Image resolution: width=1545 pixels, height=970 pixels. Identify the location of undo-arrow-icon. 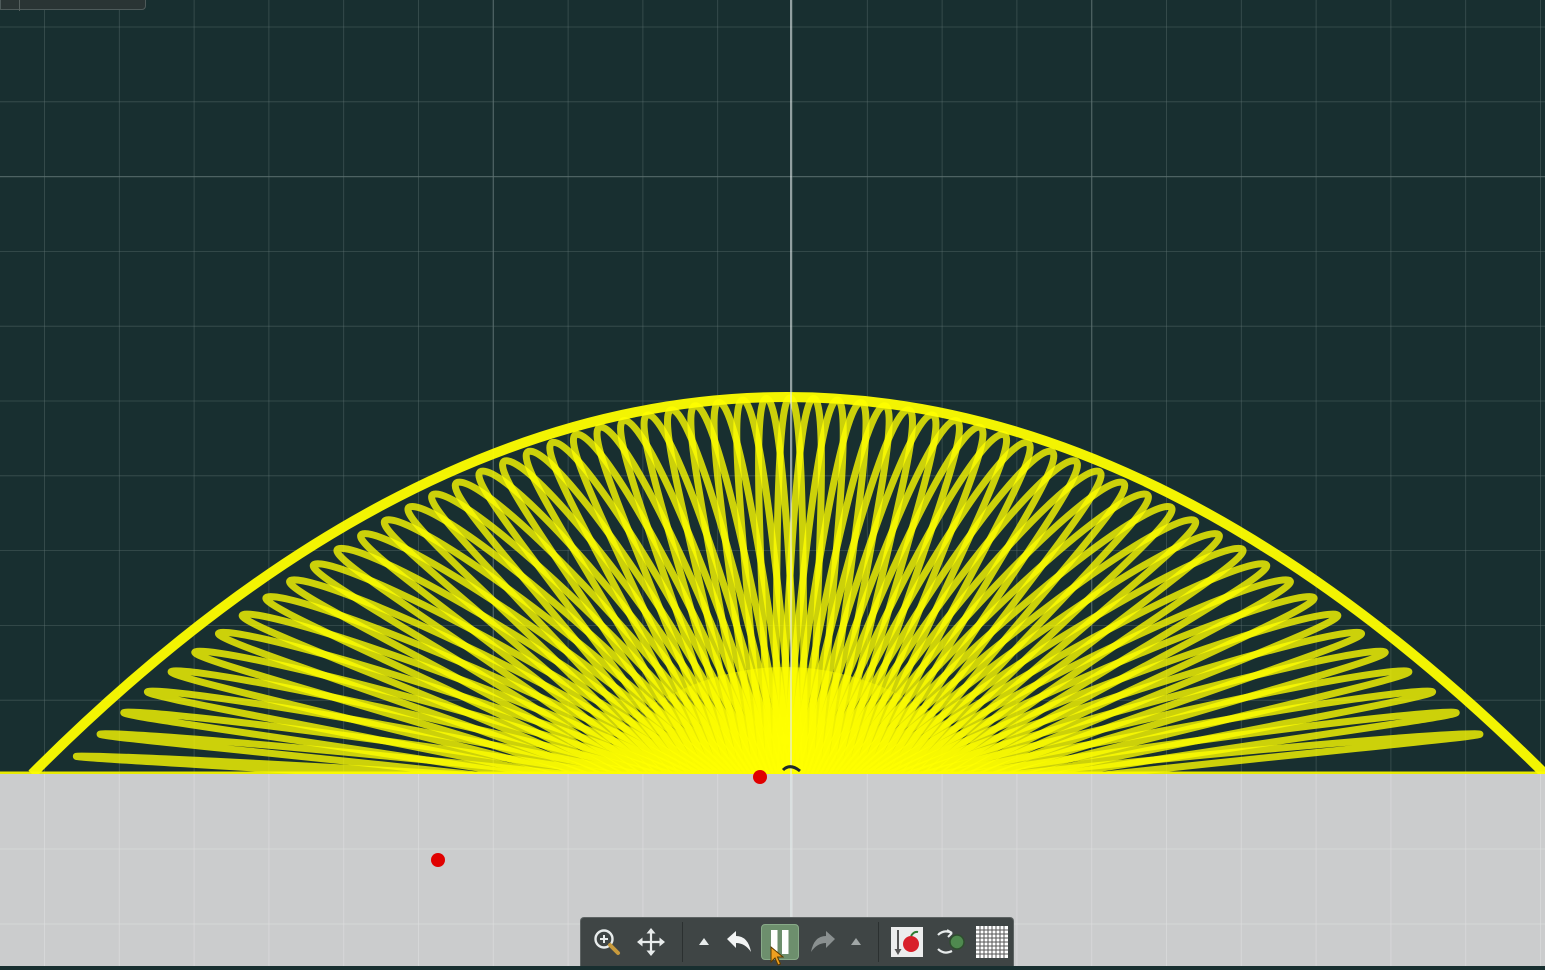
(739, 941).